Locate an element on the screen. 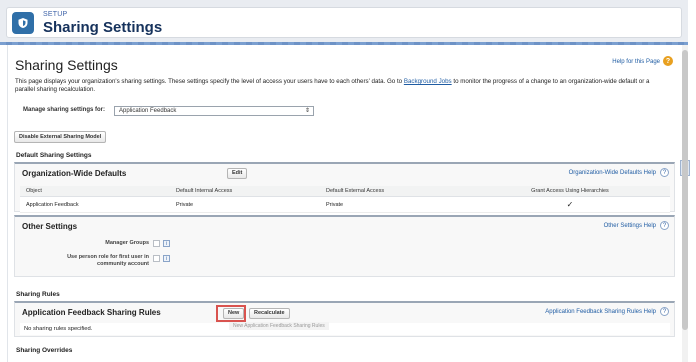 Image resolution: width=696 pixels, height=362 pixels. object-select-value: Application Feedback is located at coordinates (148, 111).